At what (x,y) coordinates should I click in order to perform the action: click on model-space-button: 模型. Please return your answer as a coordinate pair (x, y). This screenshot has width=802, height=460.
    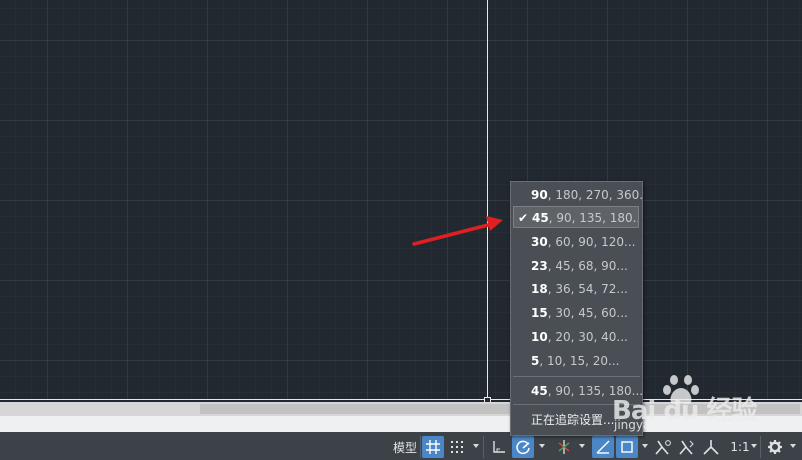
    Looking at the image, I should click on (405, 447).